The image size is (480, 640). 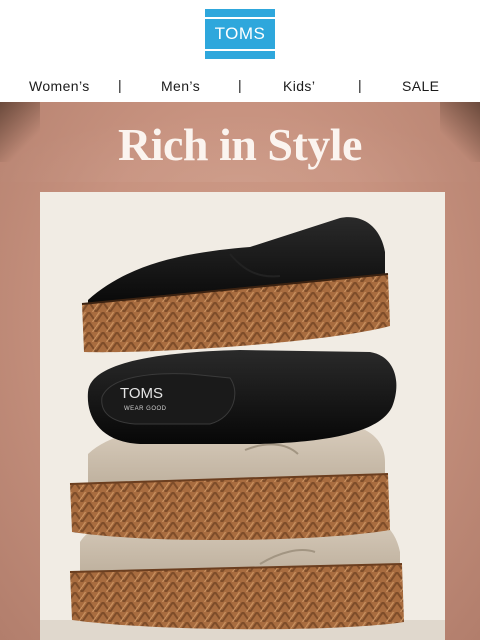 What do you see at coordinates (240, 144) in the screenshot?
I see `hero-headline: Rich in Style` at bounding box center [240, 144].